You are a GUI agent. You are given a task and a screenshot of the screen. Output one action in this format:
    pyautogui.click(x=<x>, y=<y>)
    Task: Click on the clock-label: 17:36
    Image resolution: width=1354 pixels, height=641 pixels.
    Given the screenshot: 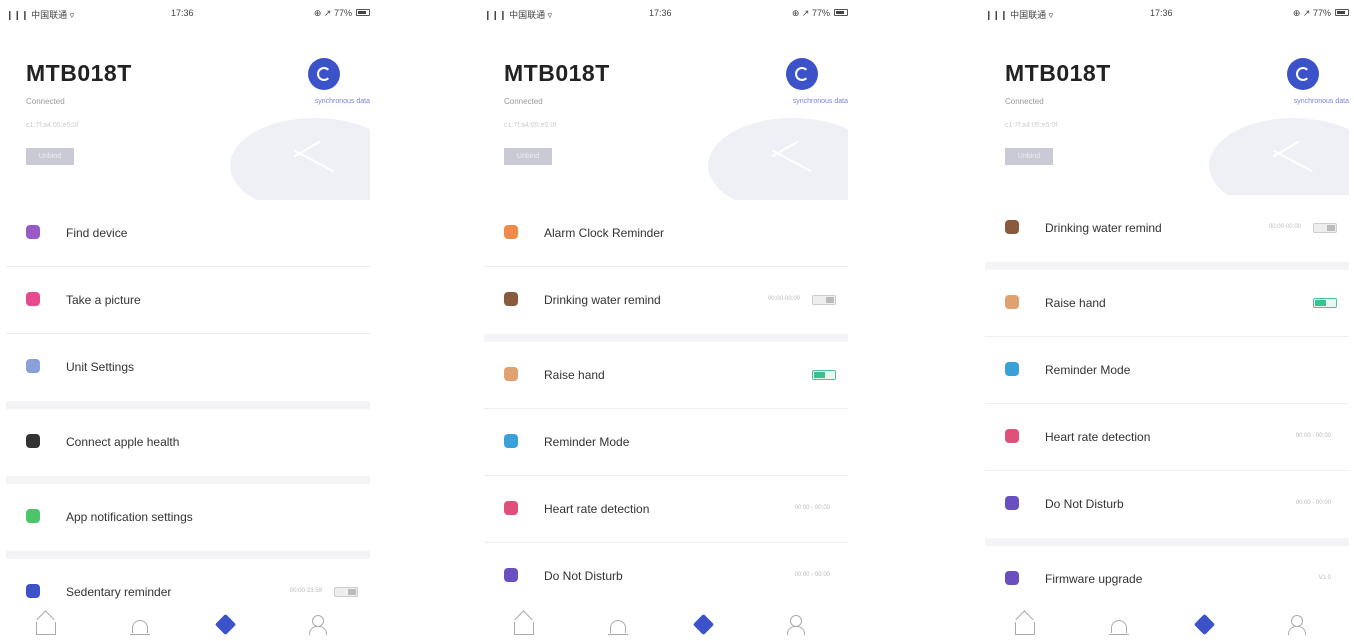 What is the action you would take?
    pyautogui.click(x=660, y=13)
    